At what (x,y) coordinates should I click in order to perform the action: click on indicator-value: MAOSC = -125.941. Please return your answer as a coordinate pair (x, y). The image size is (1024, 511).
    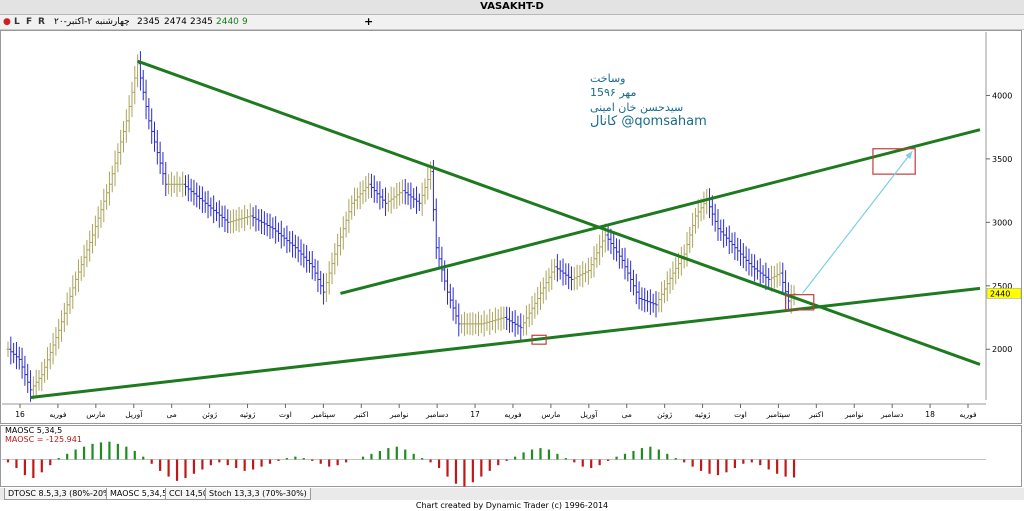
    Looking at the image, I should click on (43, 439).